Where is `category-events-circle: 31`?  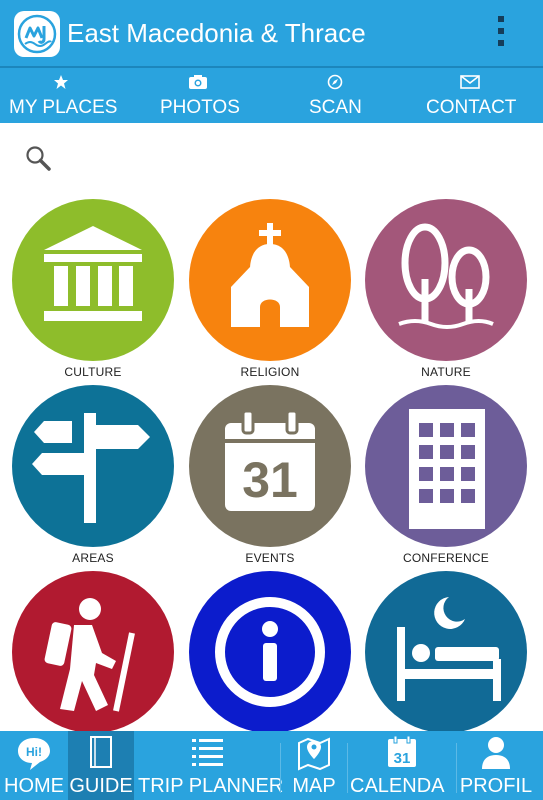 category-events-circle: 31 is located at coordinates (270, 466).